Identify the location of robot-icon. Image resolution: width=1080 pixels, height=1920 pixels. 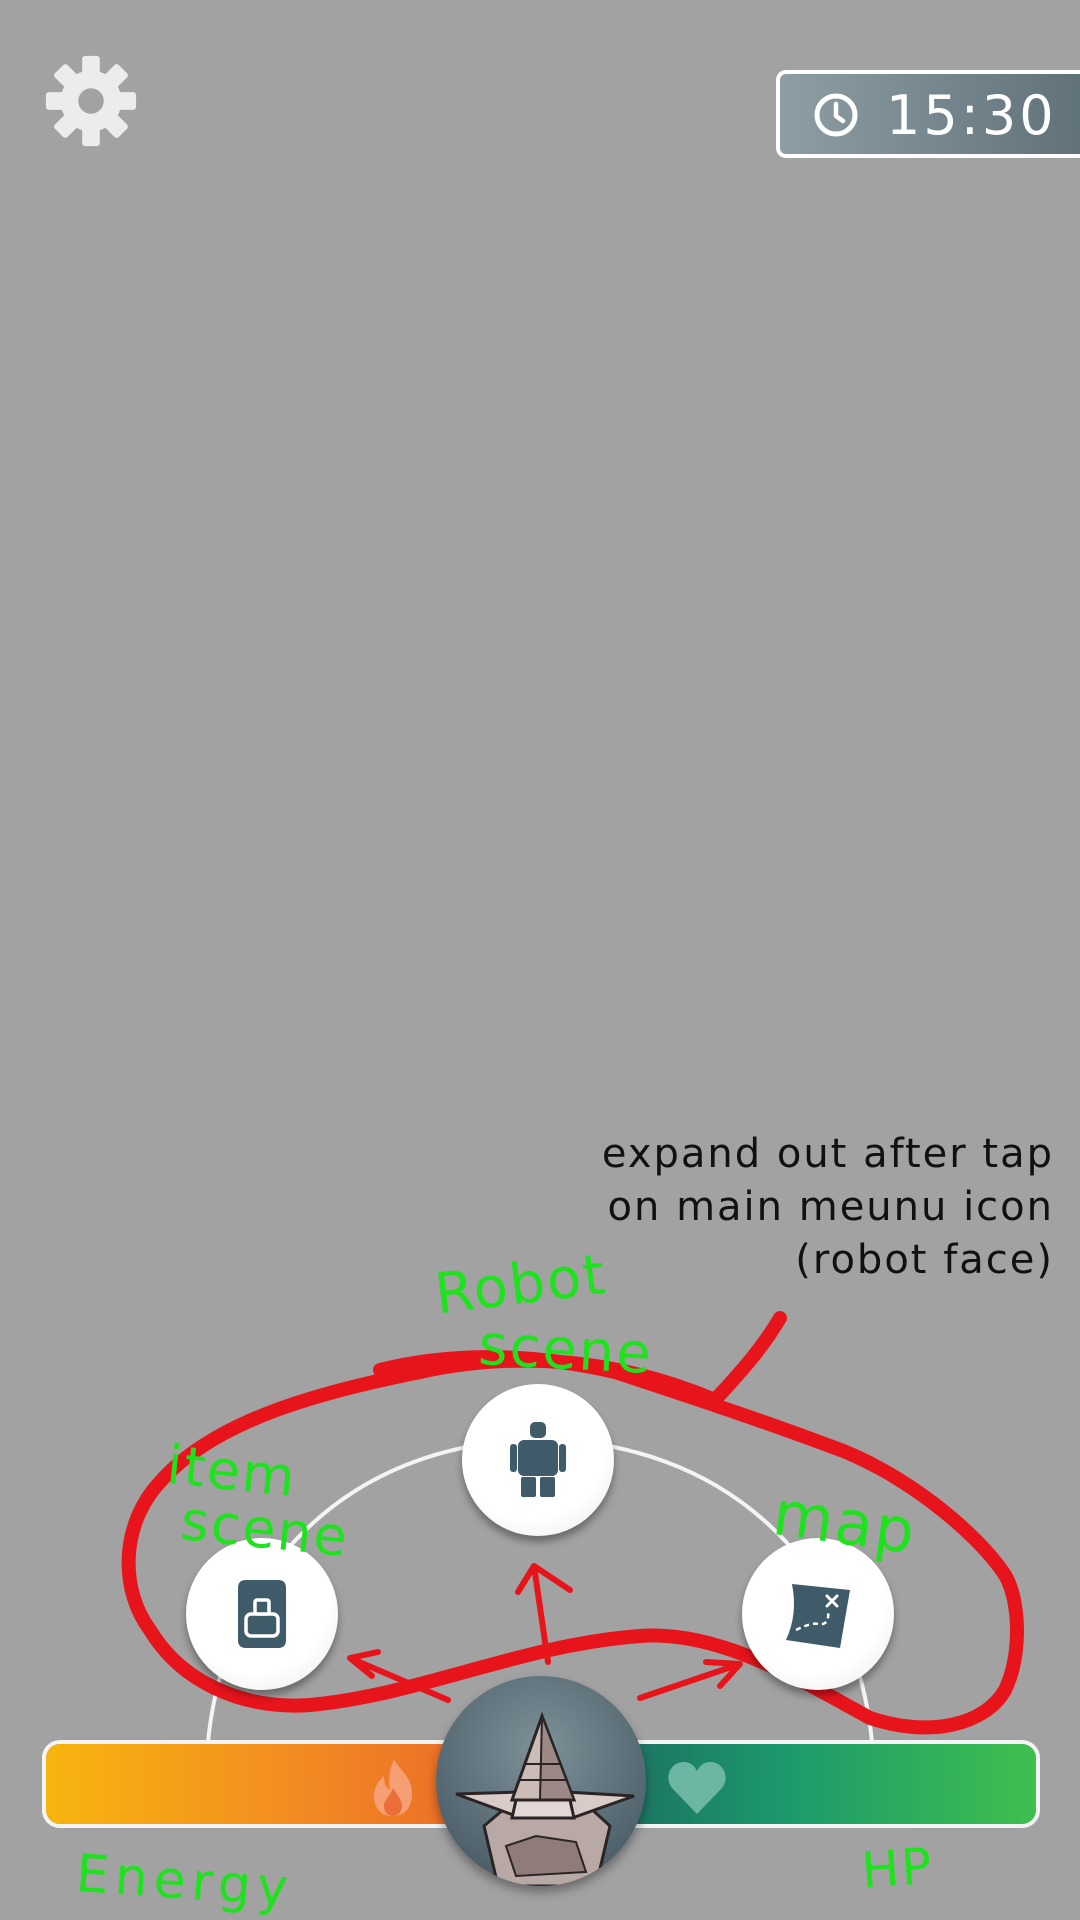
(538, 1459).